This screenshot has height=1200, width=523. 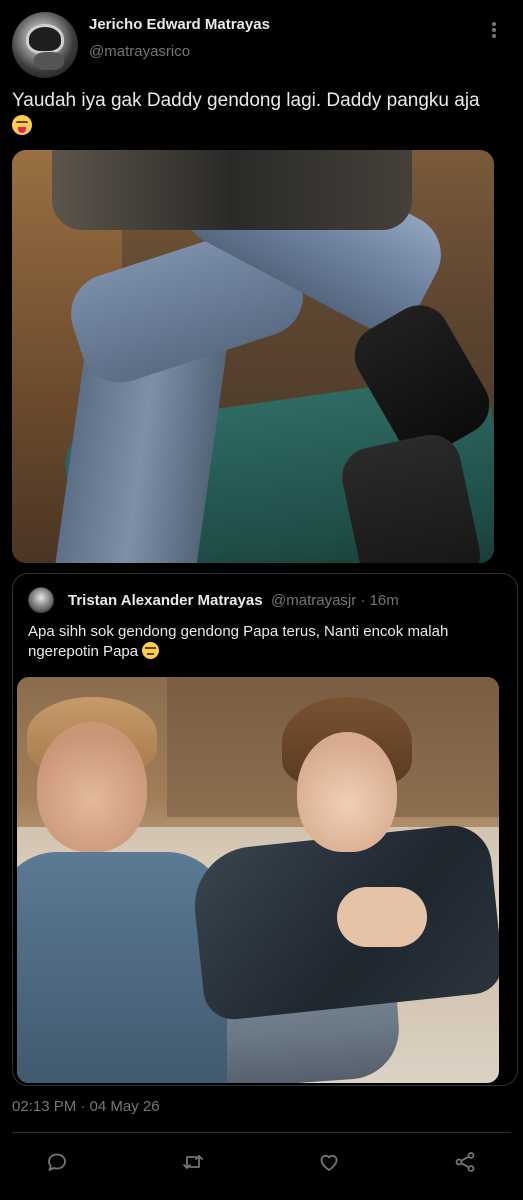 I want to click on divider, so click(x=261, y=1132).